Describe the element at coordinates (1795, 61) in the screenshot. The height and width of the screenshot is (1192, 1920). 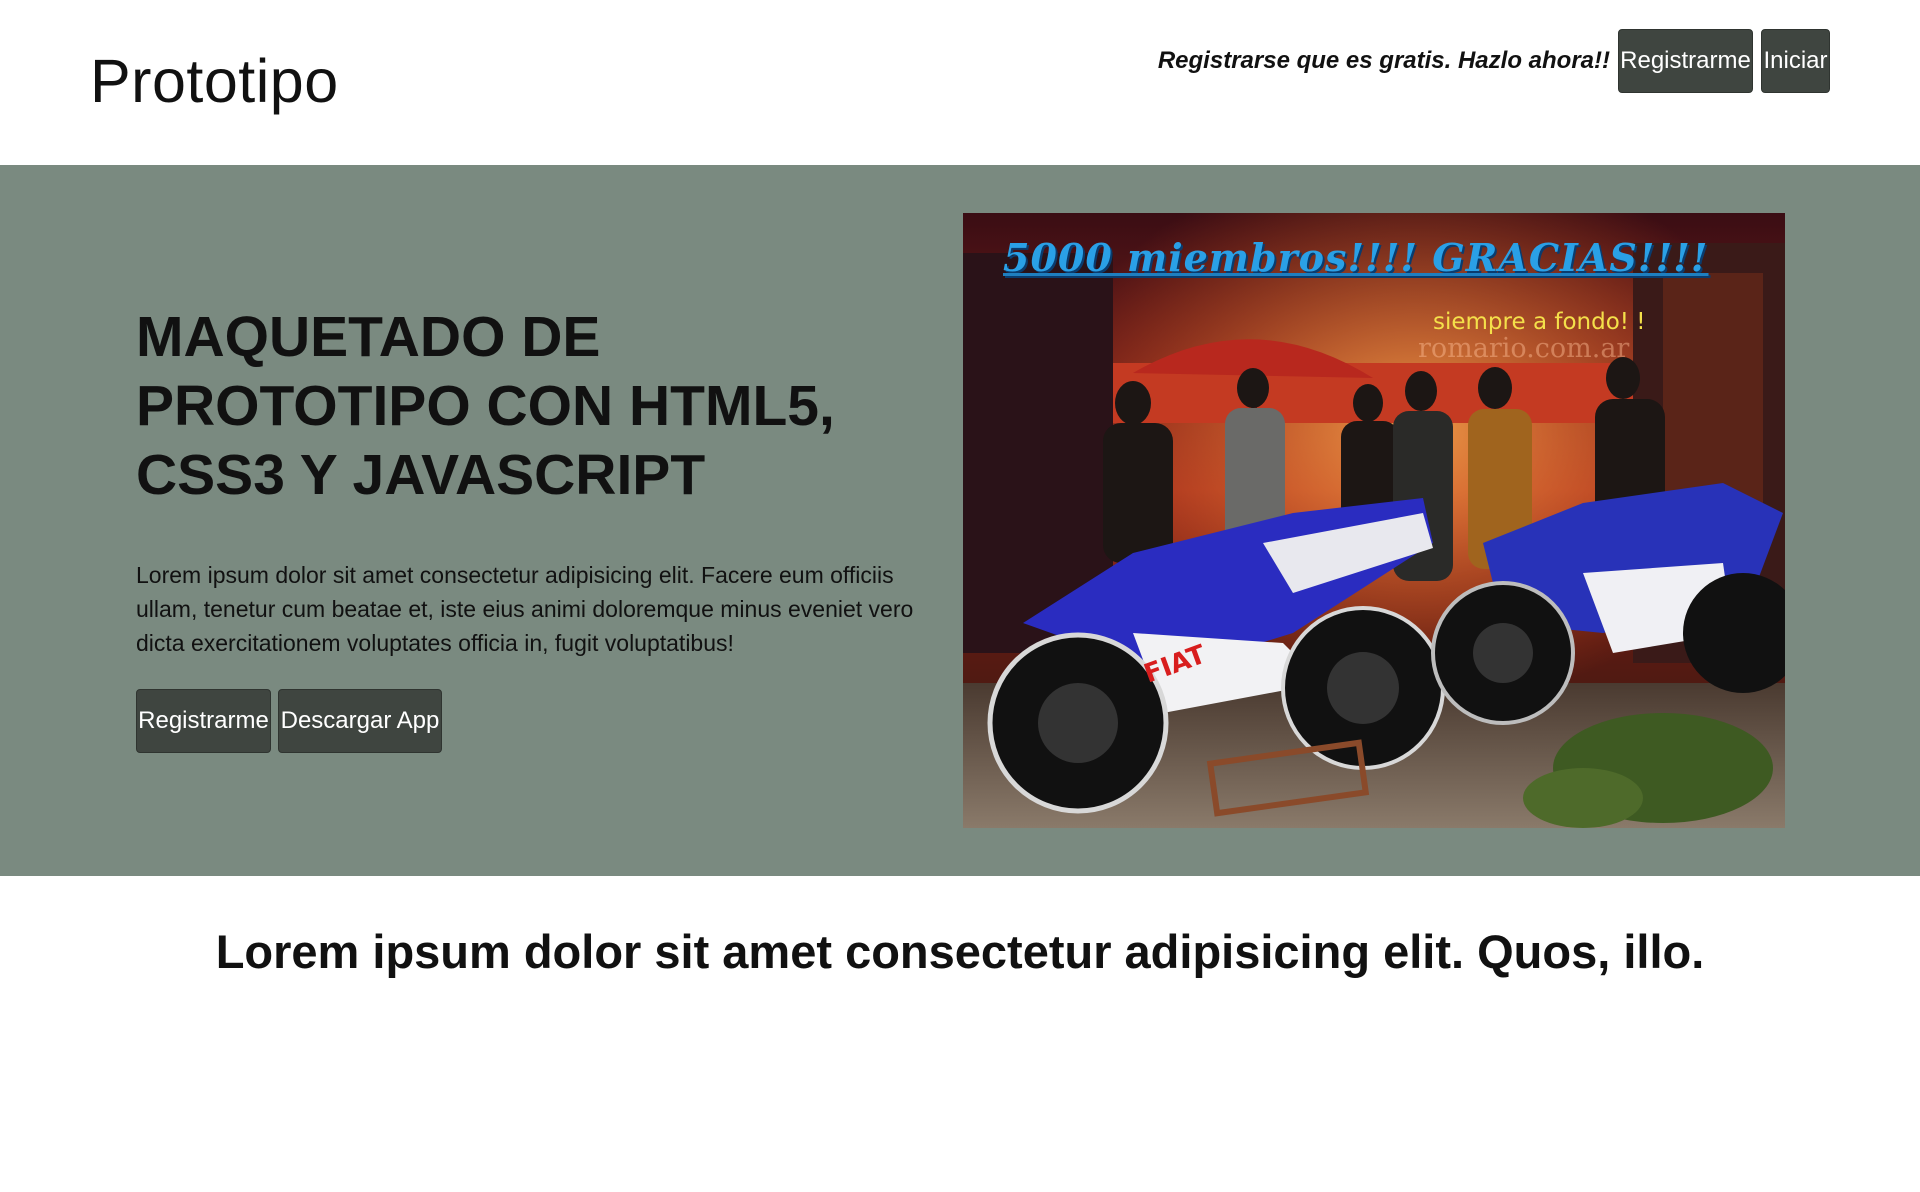
I see `header-login-button: Iniciar` at that location.